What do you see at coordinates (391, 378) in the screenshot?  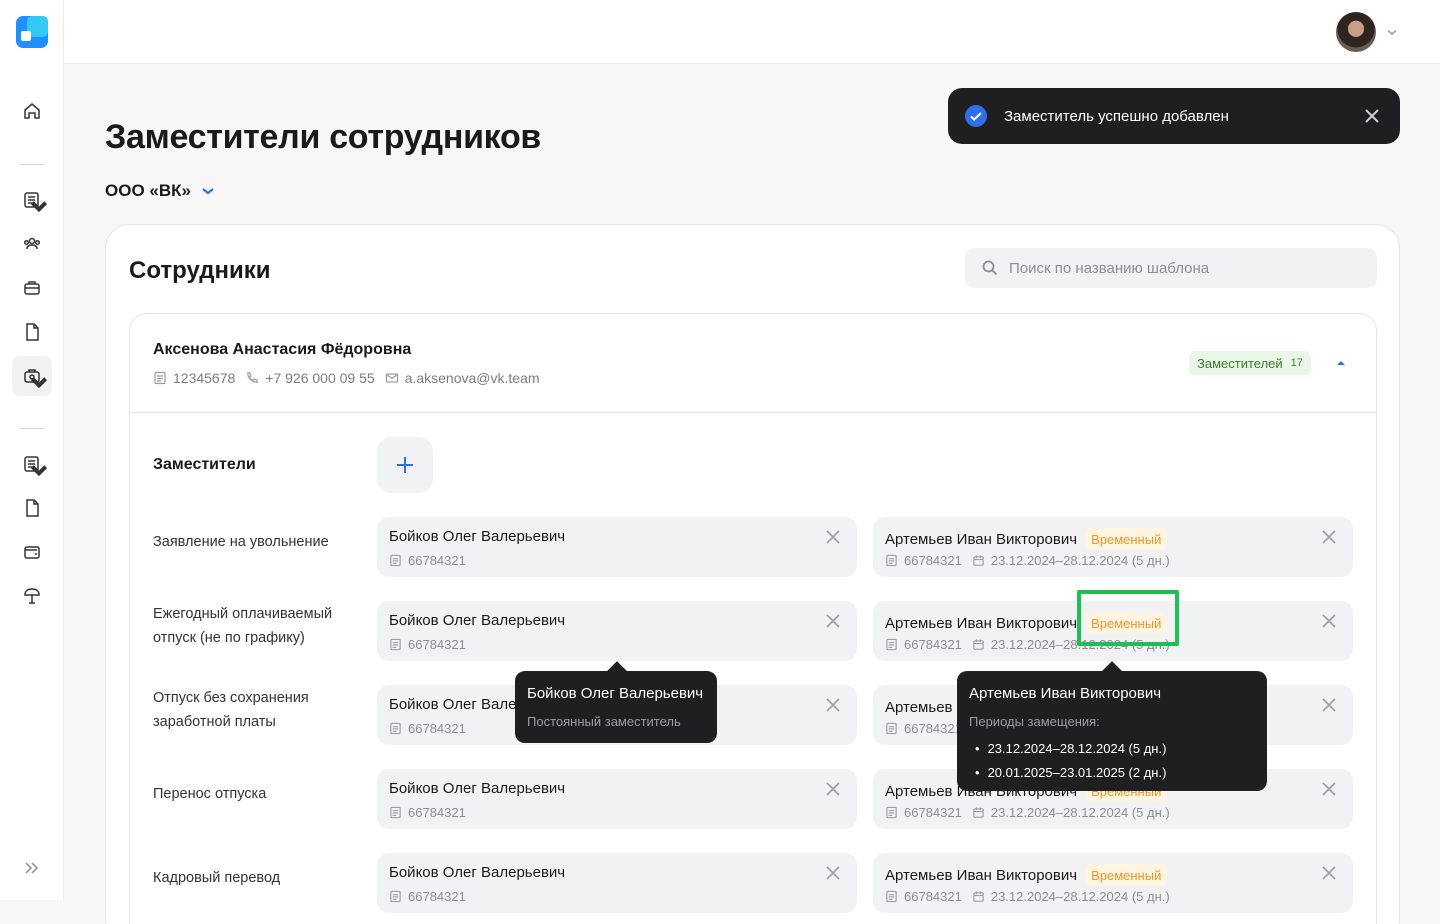 I see `mail-icon` at bounding box center [391, 378].